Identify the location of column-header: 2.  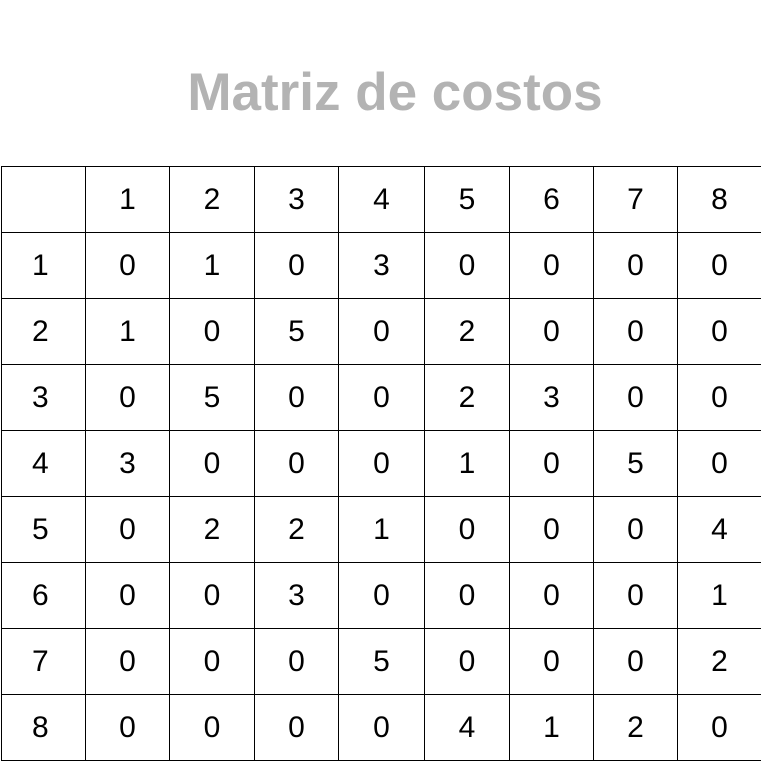
(212, 200).